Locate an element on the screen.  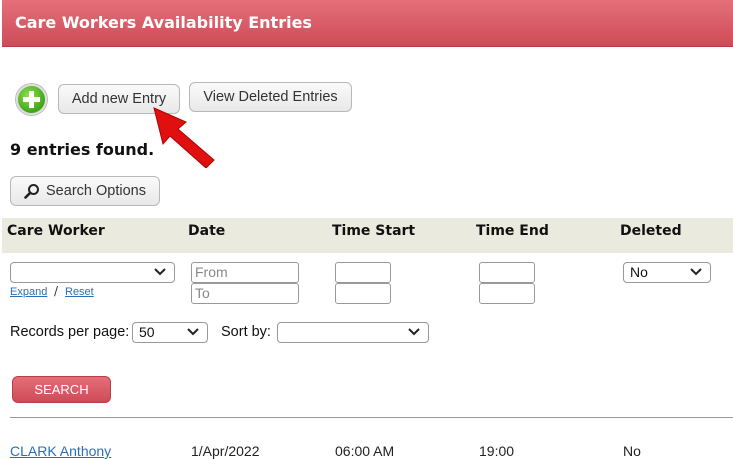
time-end-from-input is located at coordinates (507, 272).